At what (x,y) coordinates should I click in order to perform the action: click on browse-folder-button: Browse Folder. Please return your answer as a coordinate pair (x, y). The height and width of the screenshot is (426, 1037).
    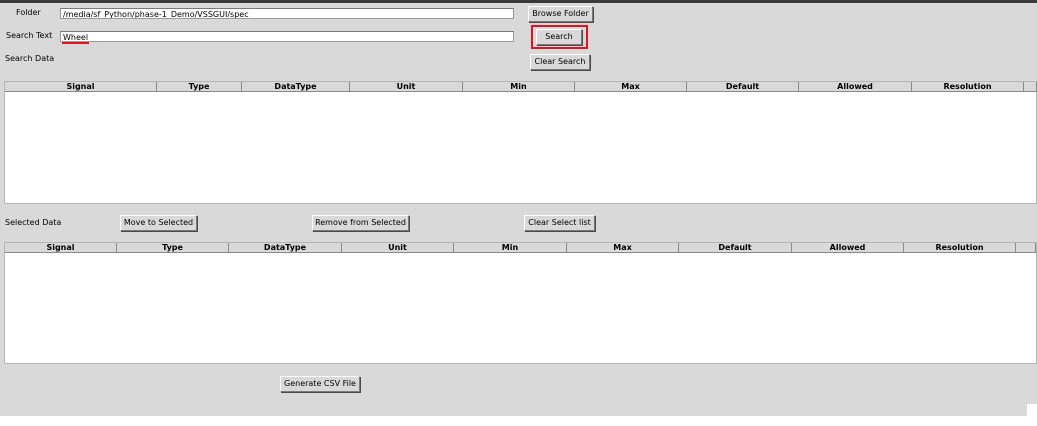
    Looking at the image, I should click on (560, 14).